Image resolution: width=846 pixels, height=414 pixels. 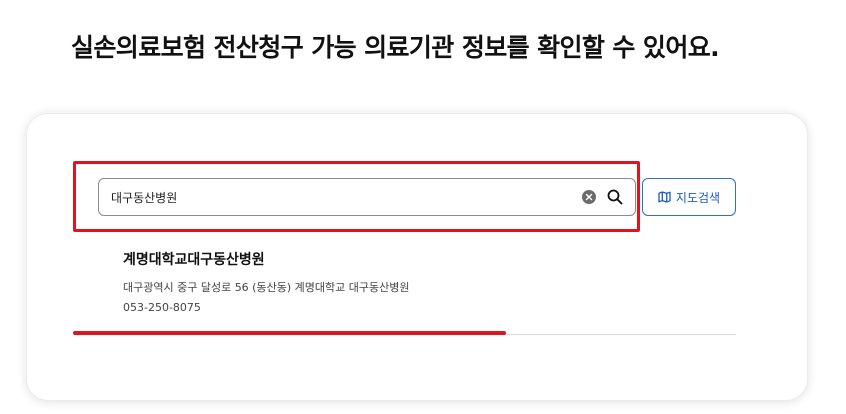 I want to click on hospital-phone: 053-250-8075, so click(x=162, y=307).